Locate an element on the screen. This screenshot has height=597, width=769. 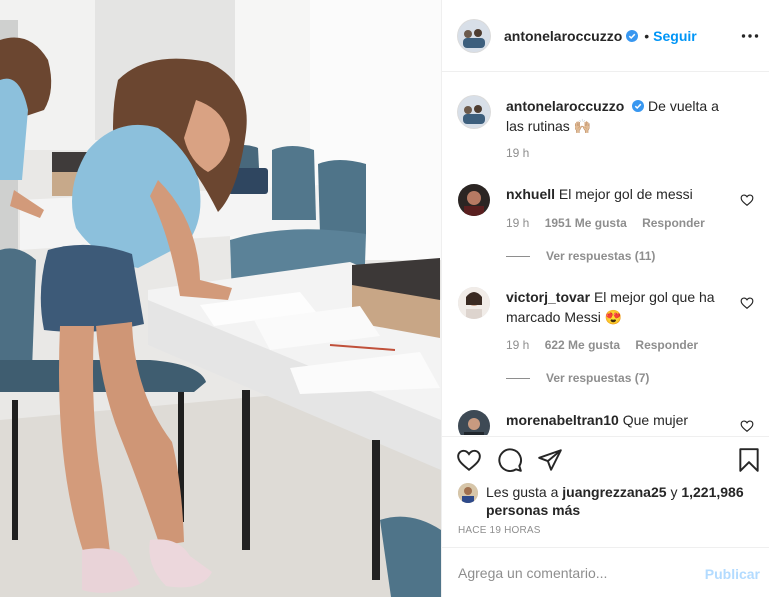
view-replies-button: Ver respuestas (11) is located at coordinates (580, 256).